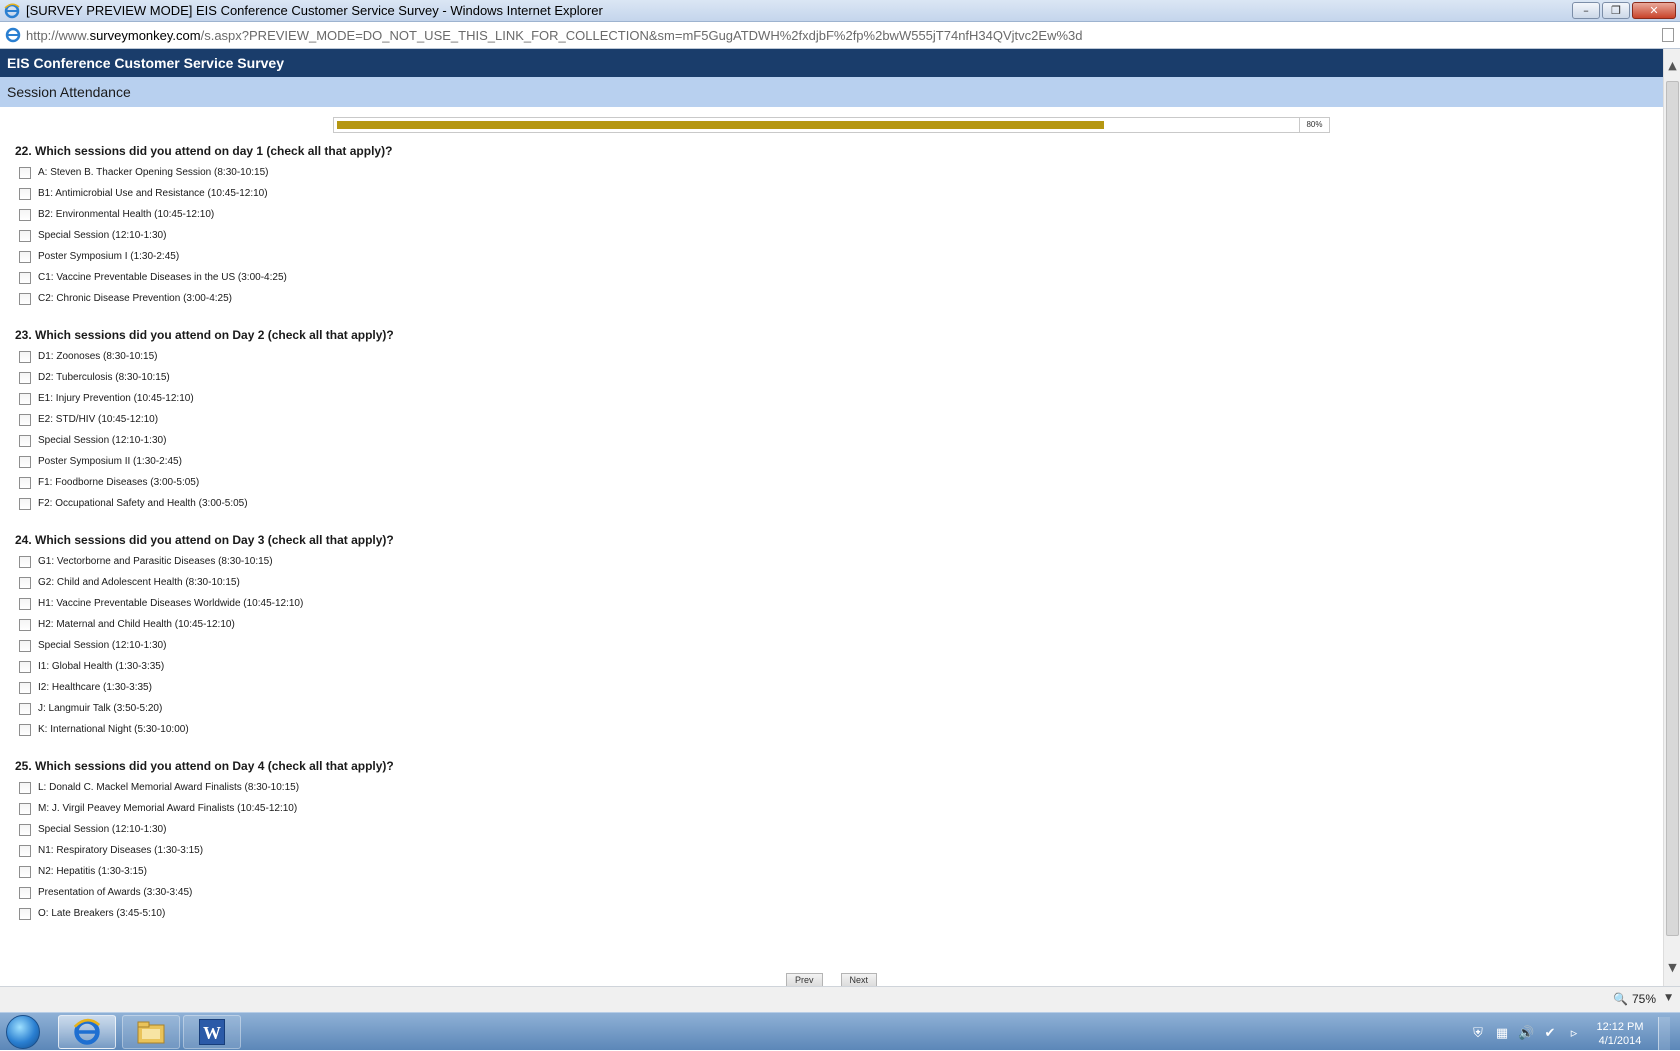  Describe the element at coordinates (841, 377) in the screenshot. I see `checkbox-option: D2: Tuberculosis (8:30-10:15)` at that location.